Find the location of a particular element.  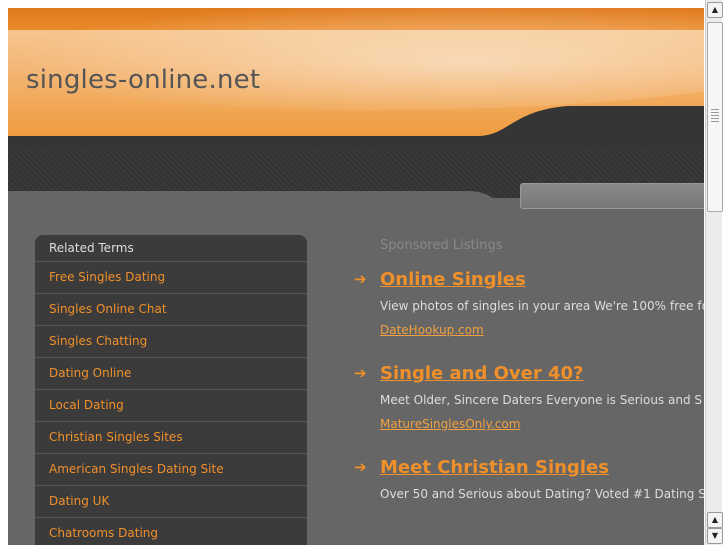

sidebar-item-local-dating: Local Dating is located at coordinates (171, 406).